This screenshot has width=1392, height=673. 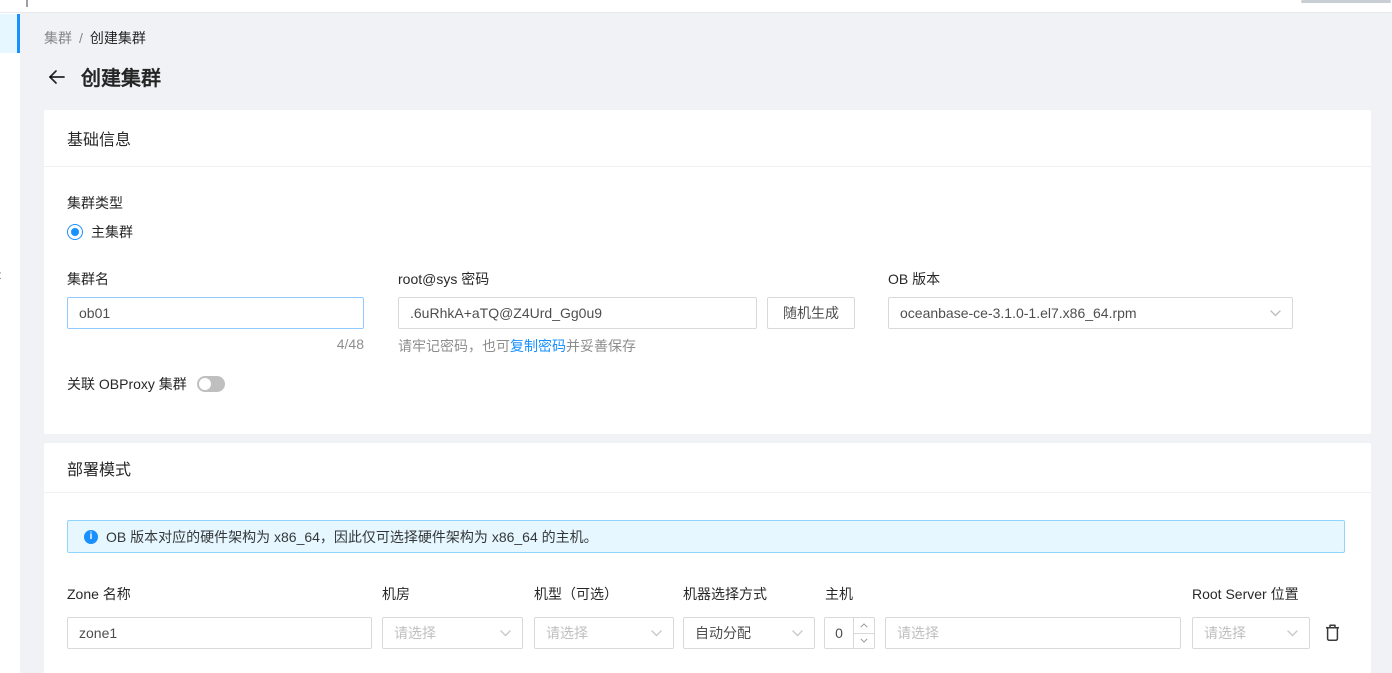 I want to click on vertical-scrollbar-thumb, so click(x=27, y=3).